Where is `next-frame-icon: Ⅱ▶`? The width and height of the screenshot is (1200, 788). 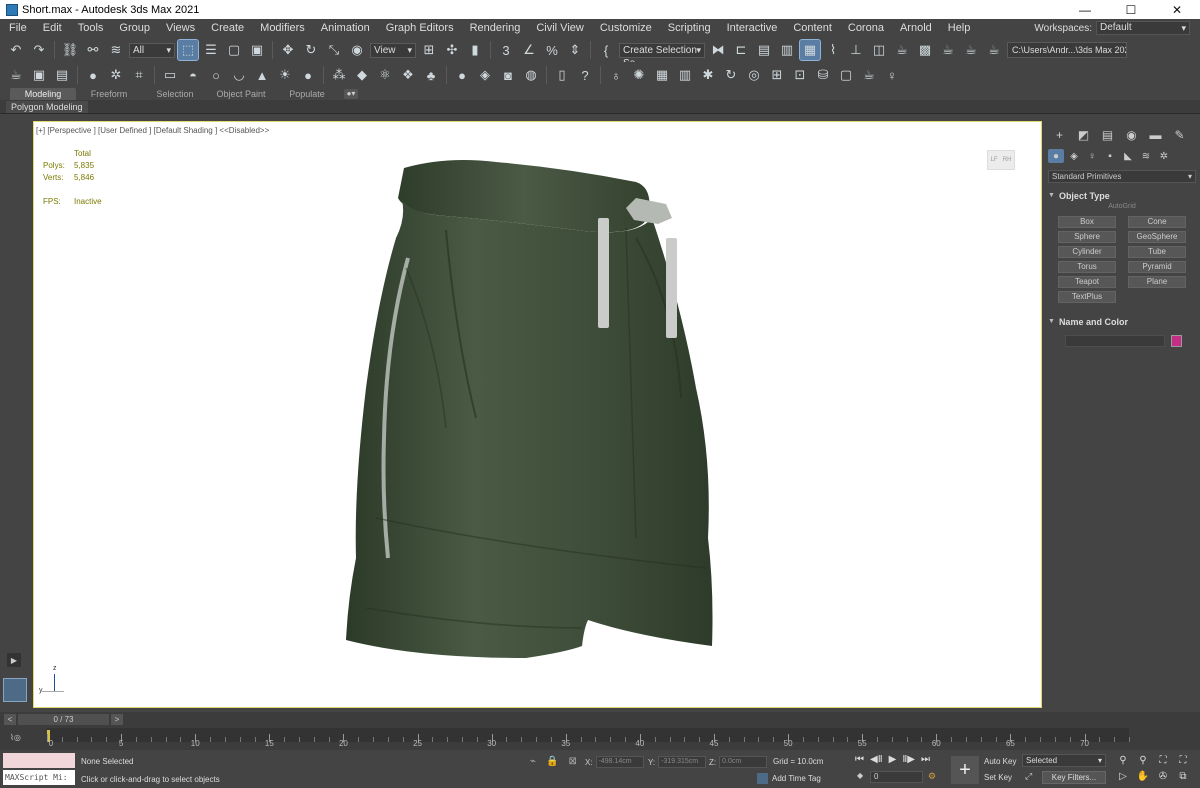 next-frame-icon: Ⅱ▶ is located at coordinates (908, 759).